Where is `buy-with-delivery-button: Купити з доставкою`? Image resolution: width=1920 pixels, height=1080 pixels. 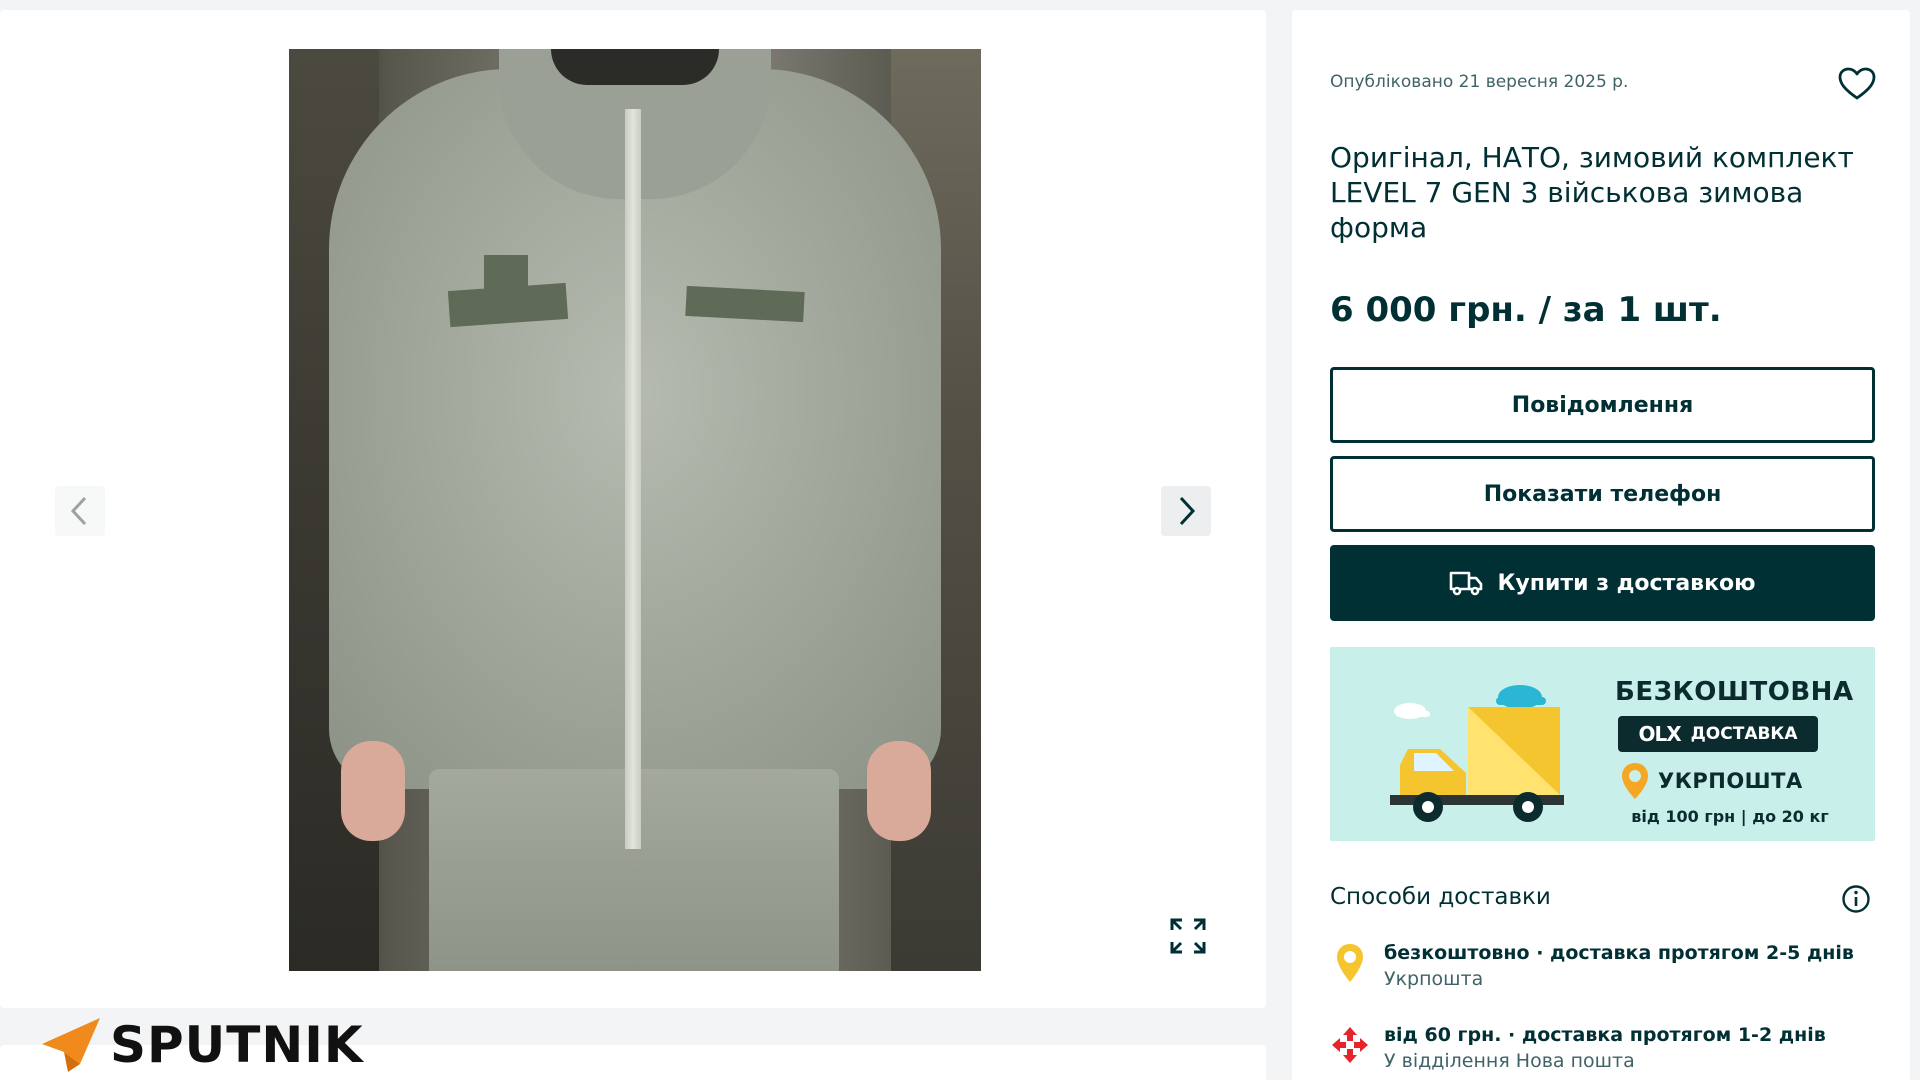
buy-with-delivery-button: Купити з доставкою is located at coordinates (1602, 583).